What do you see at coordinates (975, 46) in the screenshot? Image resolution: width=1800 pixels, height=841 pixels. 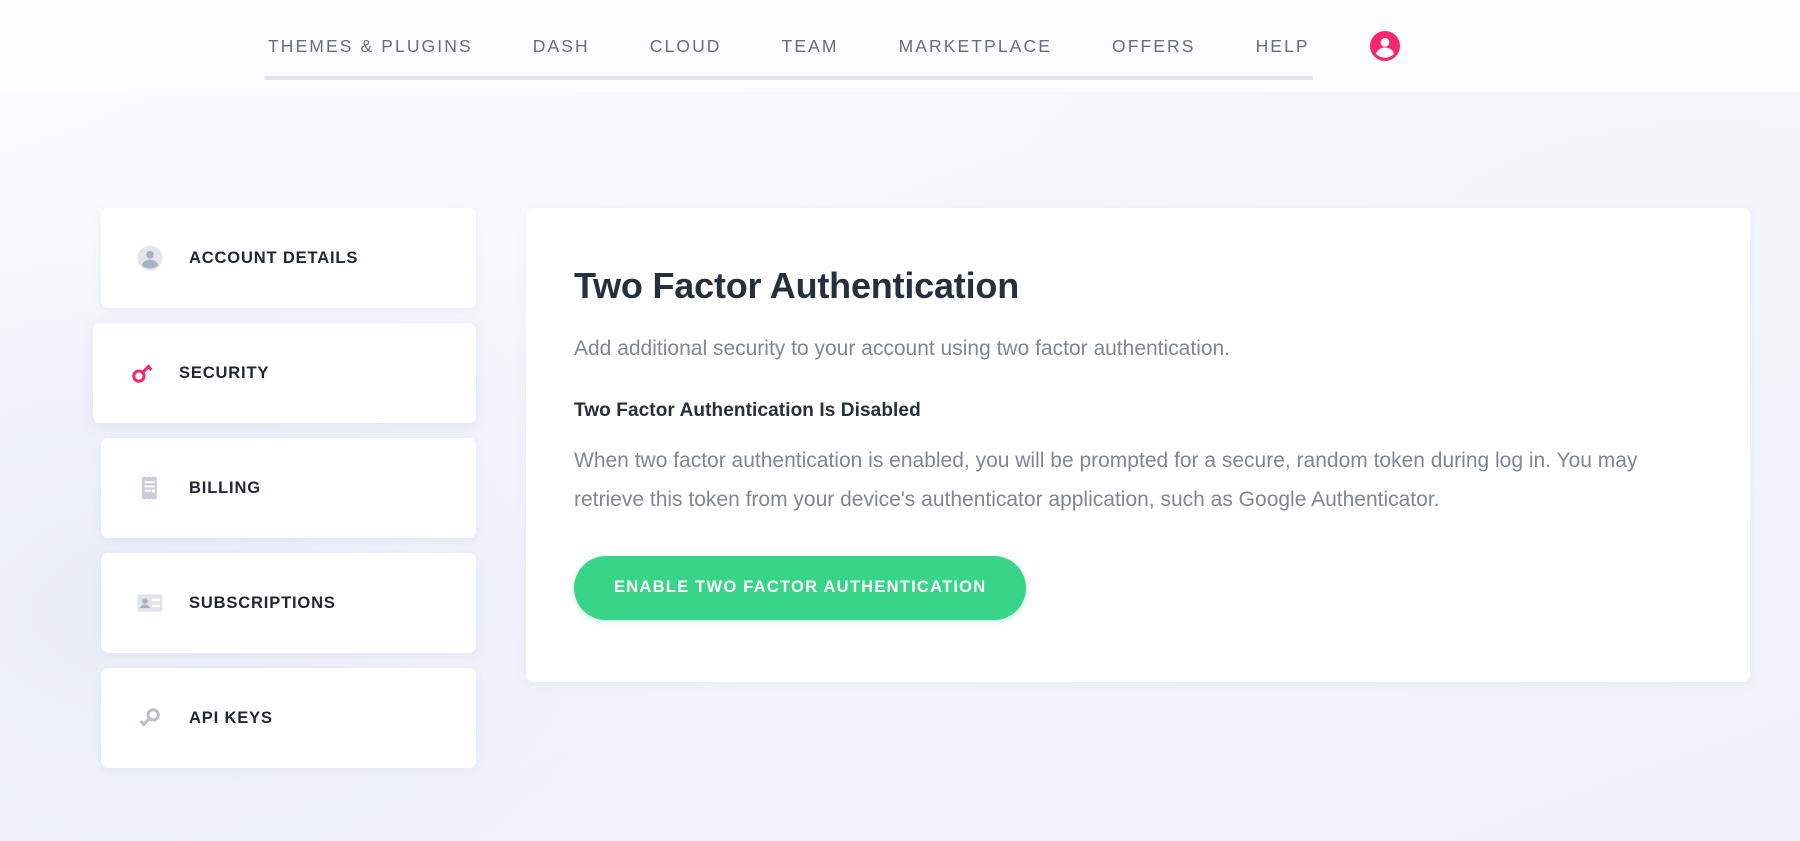 I see `nav-item-marketplace: MARKETPLACE` at bounding box center [975, 46].